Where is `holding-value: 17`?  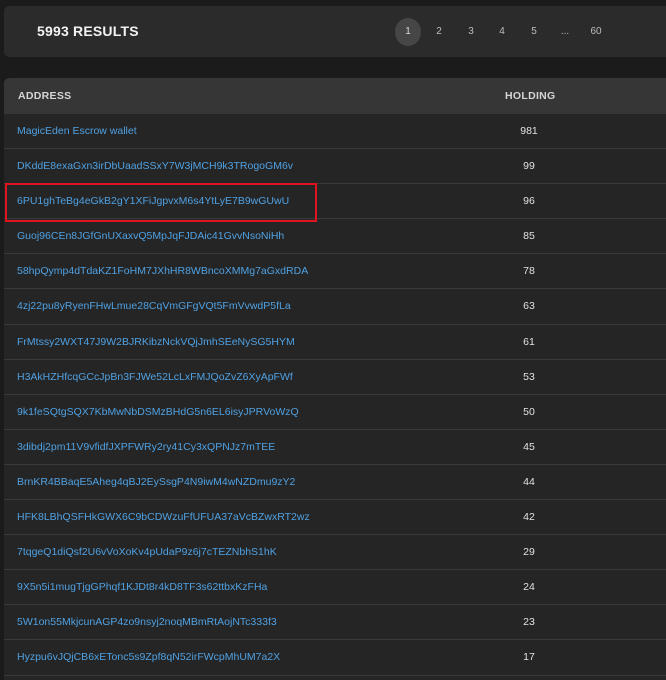
holding-value: 17 is located at coordinates (529, 657).